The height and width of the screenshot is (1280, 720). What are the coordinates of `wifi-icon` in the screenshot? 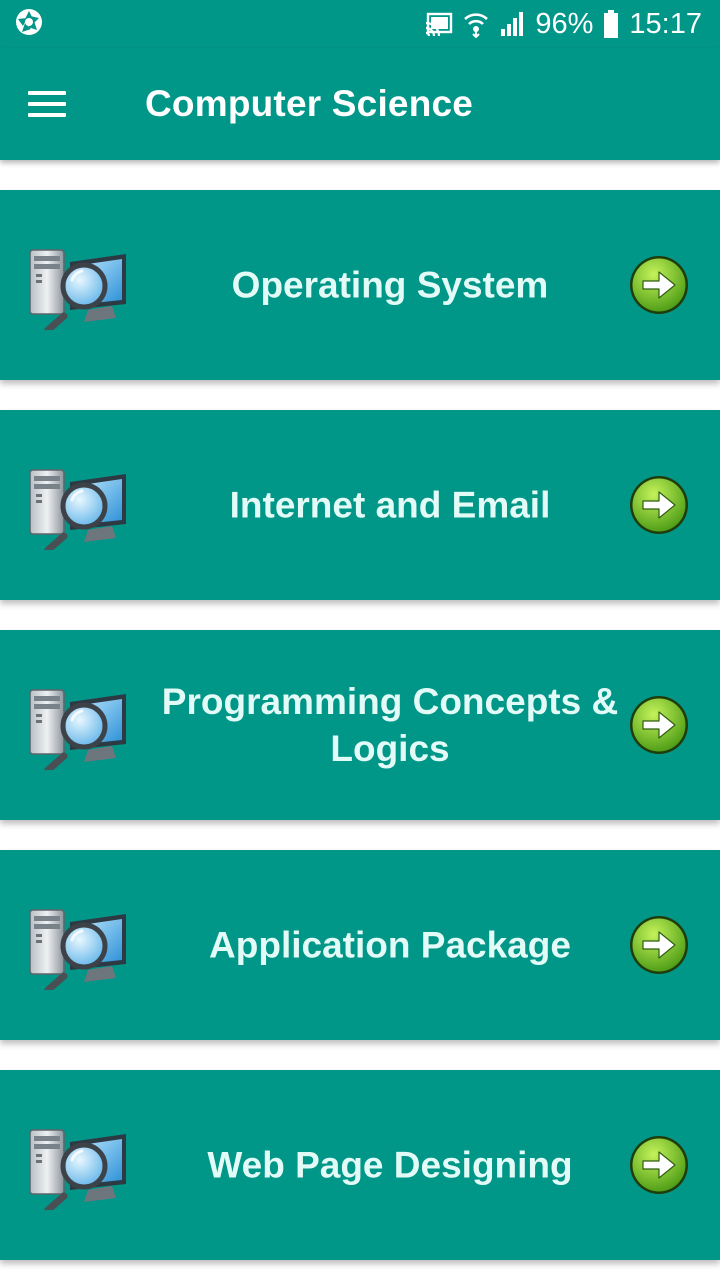 It's located at (476, 24).